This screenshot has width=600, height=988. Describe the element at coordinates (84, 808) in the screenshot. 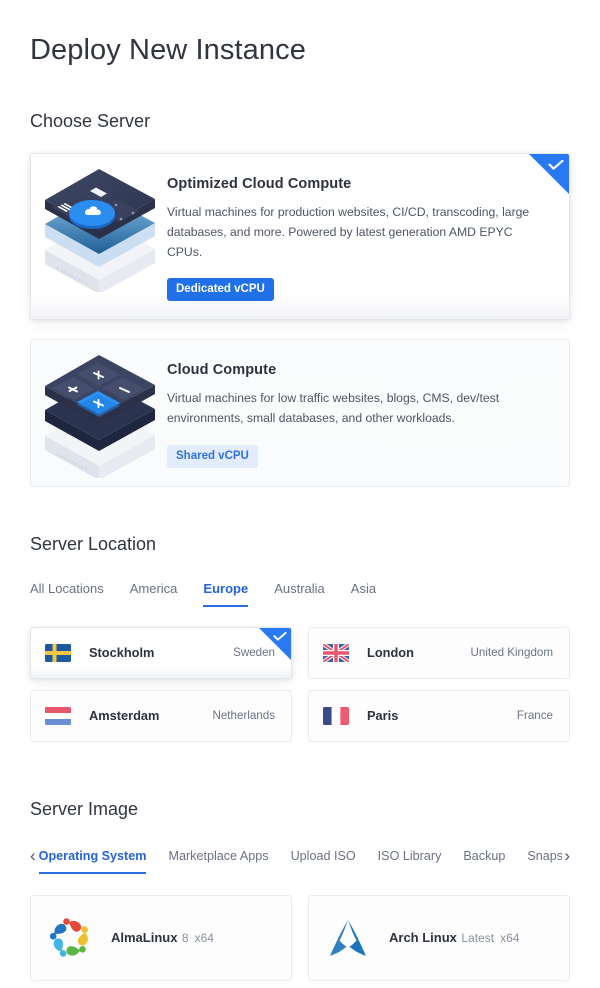

I see `server-image-heading: Server Image` at that location.